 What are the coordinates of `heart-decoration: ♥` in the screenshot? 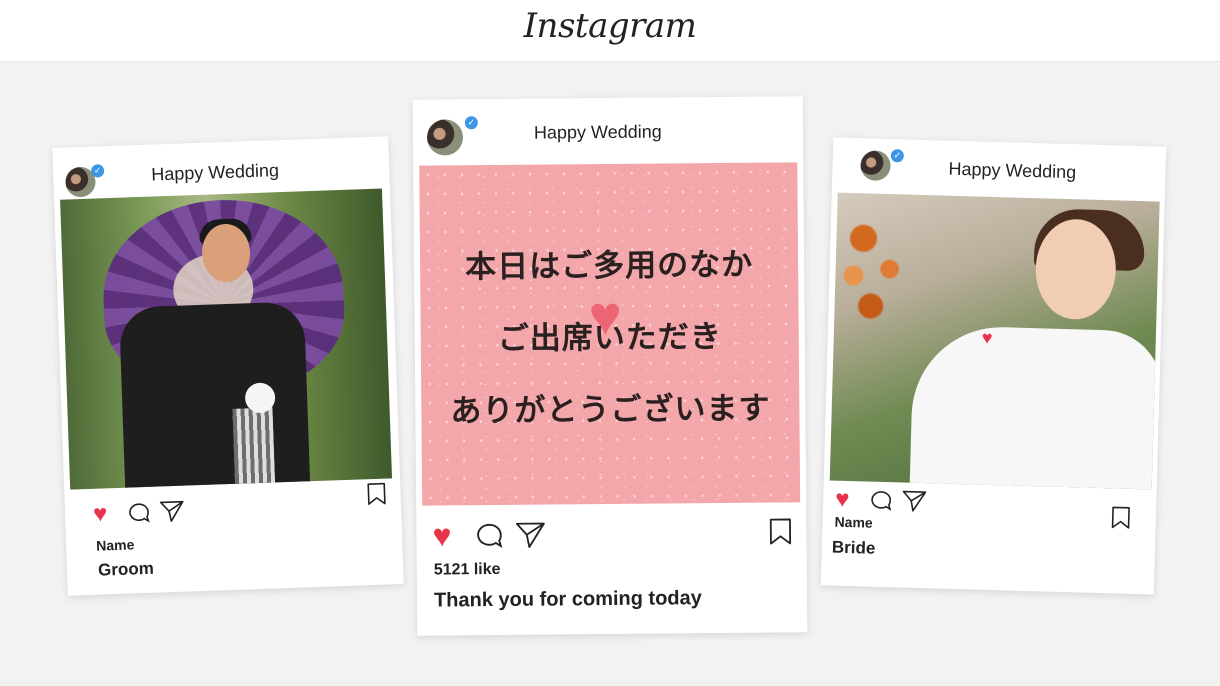 It's located at (987, 337).